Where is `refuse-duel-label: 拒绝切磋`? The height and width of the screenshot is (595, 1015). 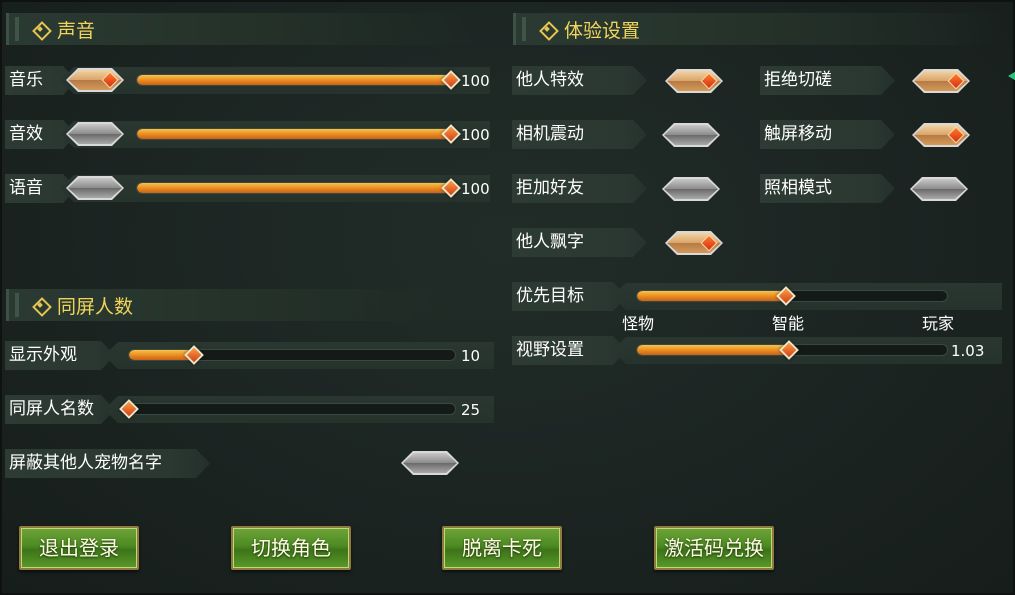 refuse-duel-label: 拒绝切磋 is located at coordinates (827, 80).